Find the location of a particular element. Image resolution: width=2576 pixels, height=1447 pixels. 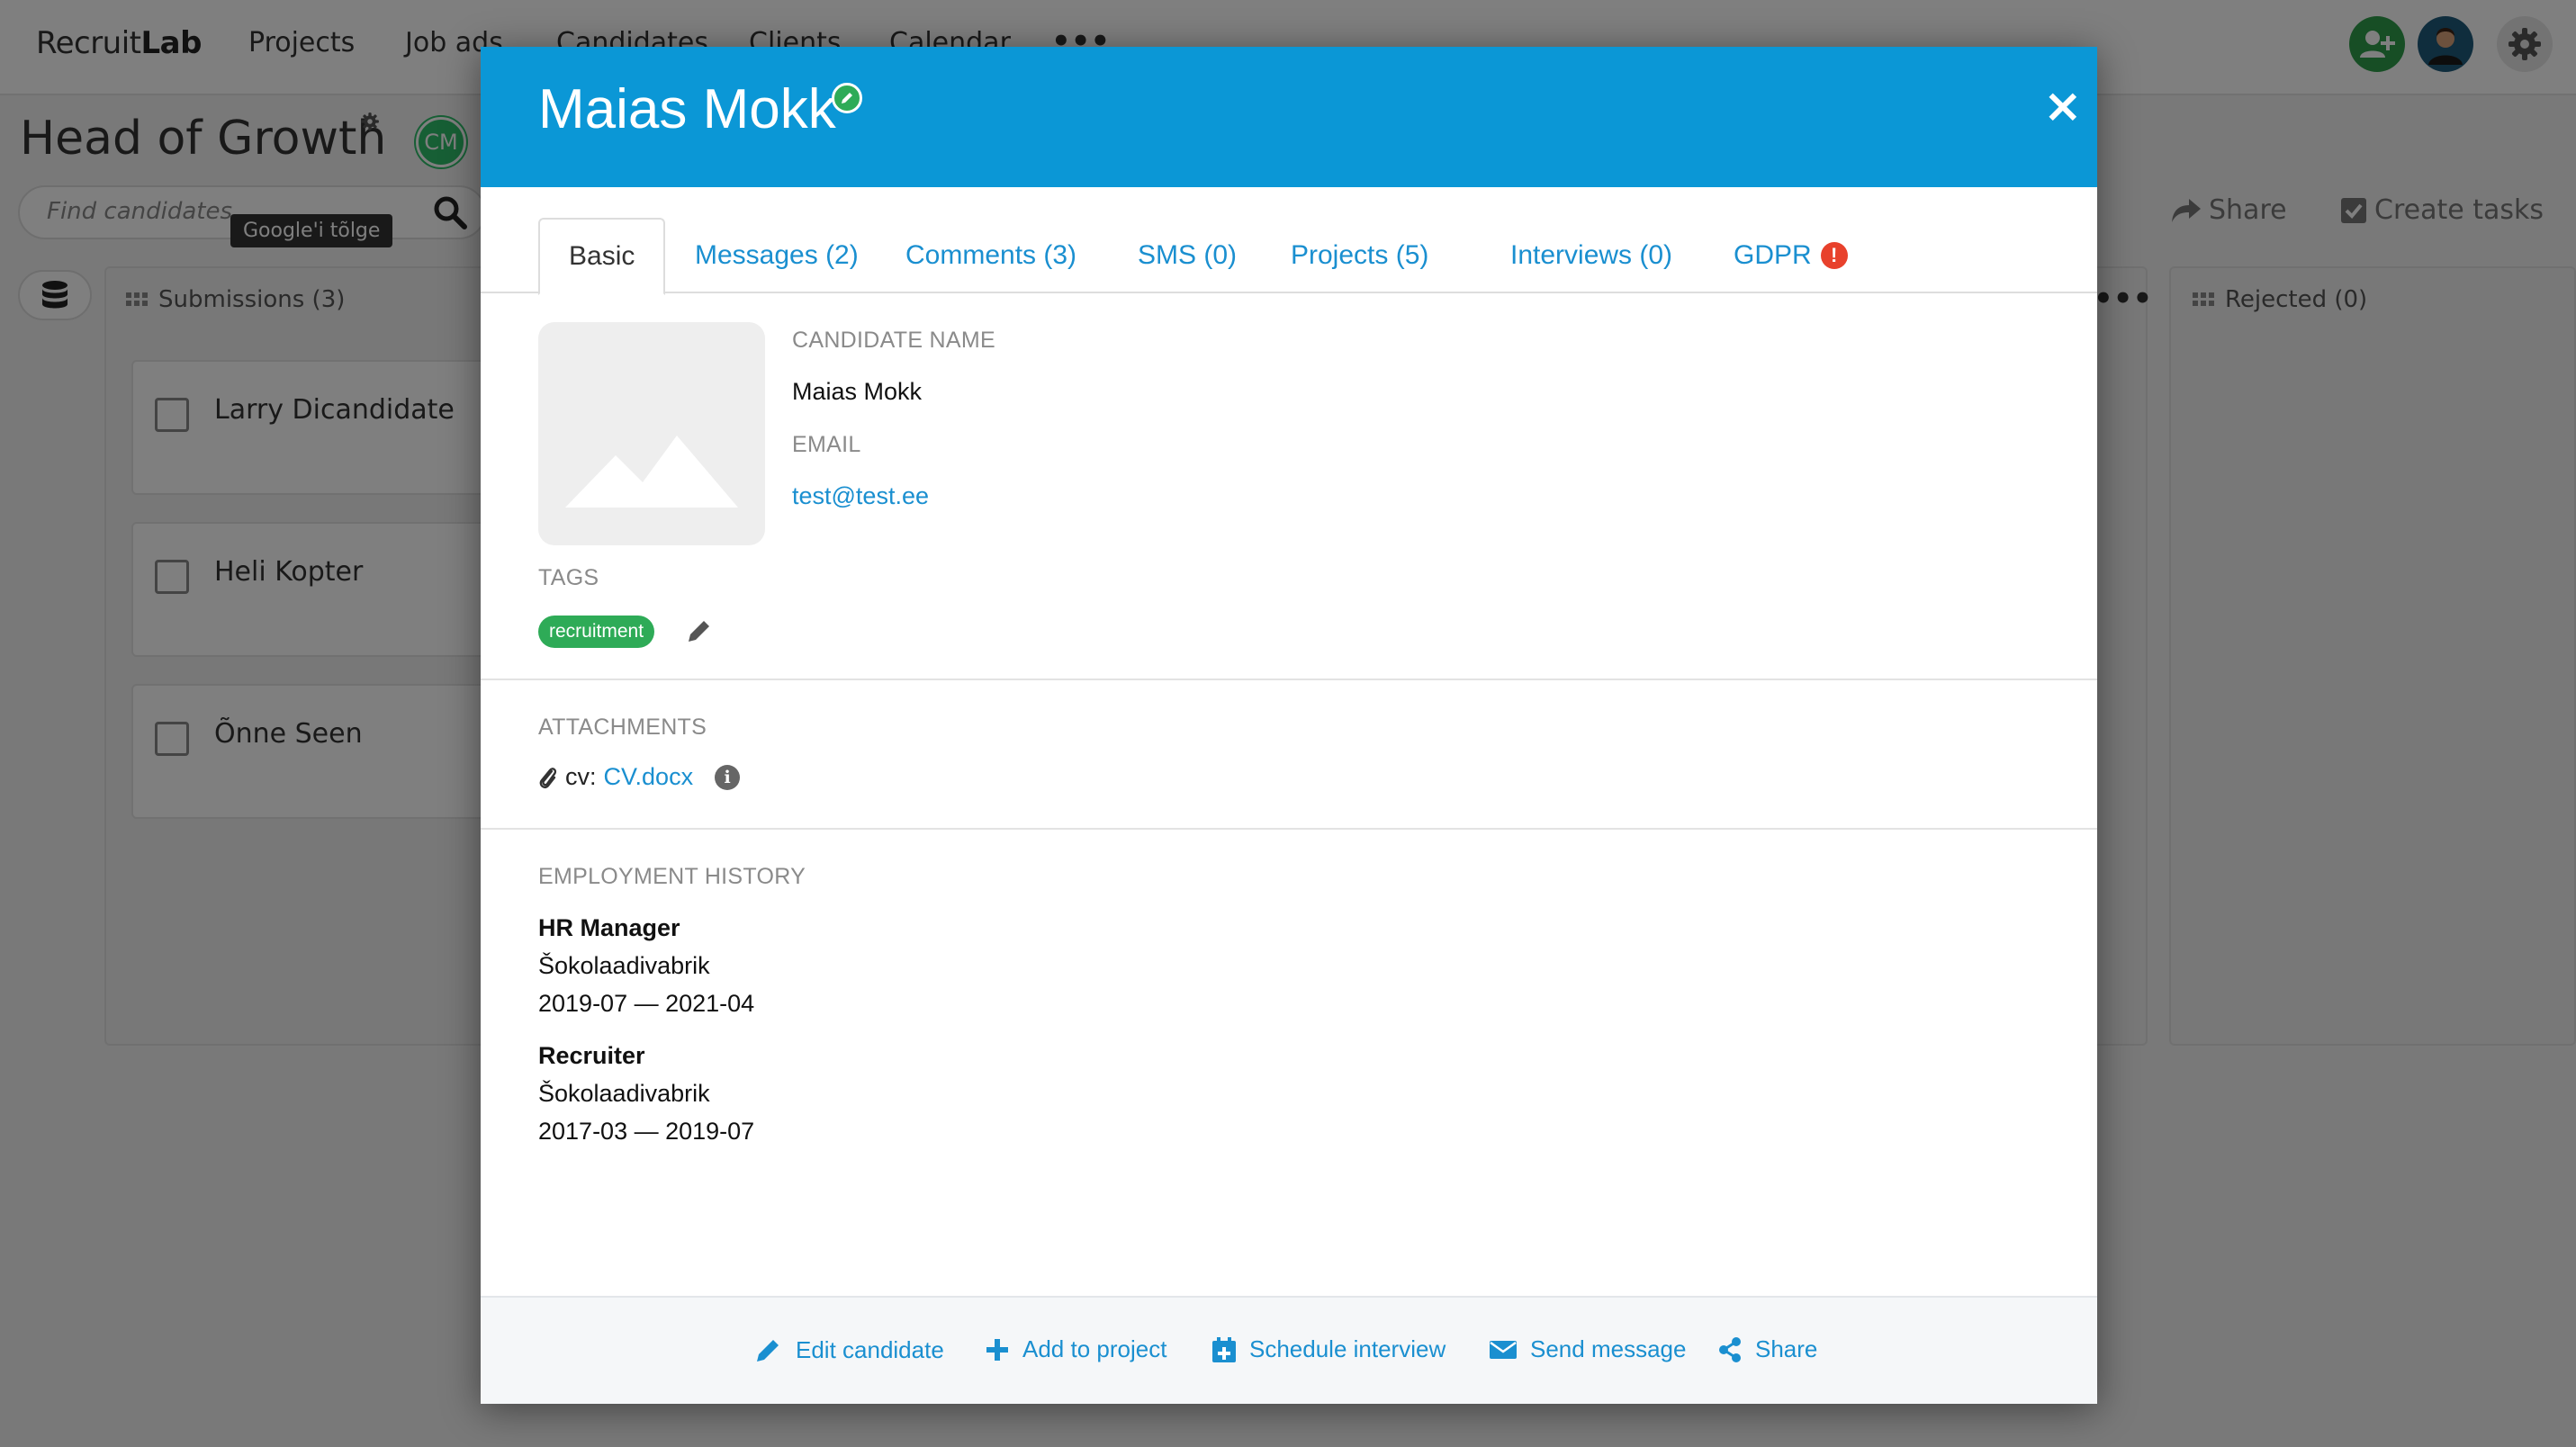

close-modal-button: × is located at coordinates (2063, 106).